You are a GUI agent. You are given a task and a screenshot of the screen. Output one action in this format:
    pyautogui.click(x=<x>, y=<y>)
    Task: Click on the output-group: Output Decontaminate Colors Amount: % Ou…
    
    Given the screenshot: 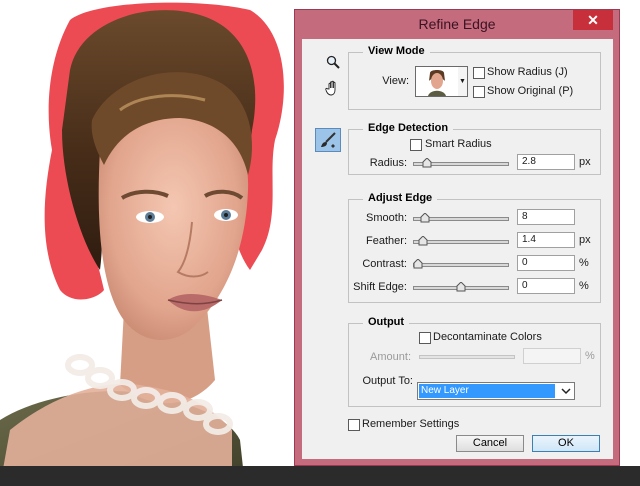 What is the action you would take?
    pyautogui.click(x=474, y=361)
    